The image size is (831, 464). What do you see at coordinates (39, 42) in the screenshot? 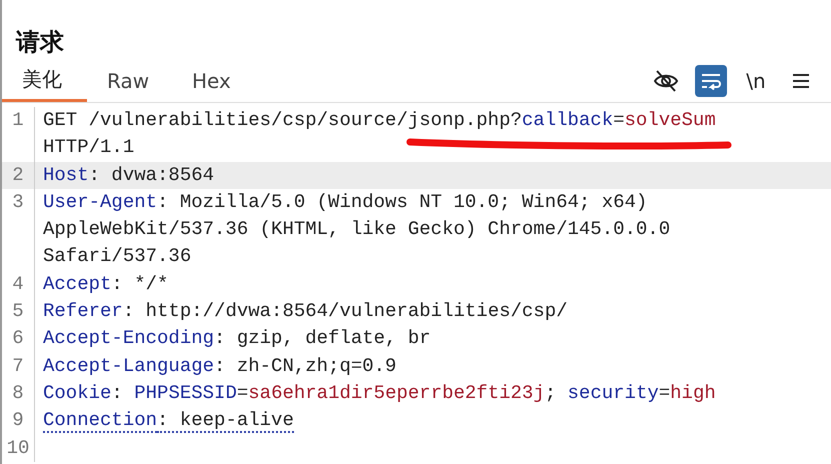
I see `panel-title: 请求` at bounding box center [39, 42].